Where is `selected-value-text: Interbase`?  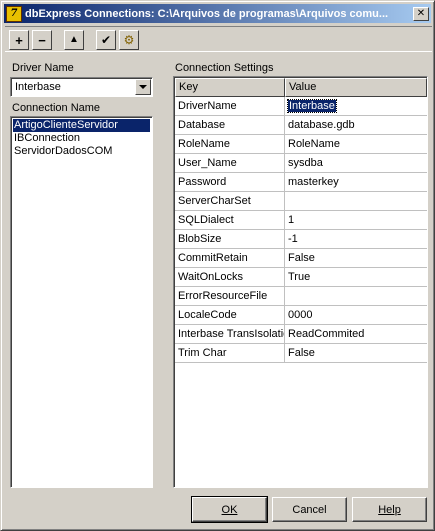
selected-value-text: Interbase is located at coordinates (312, 106).